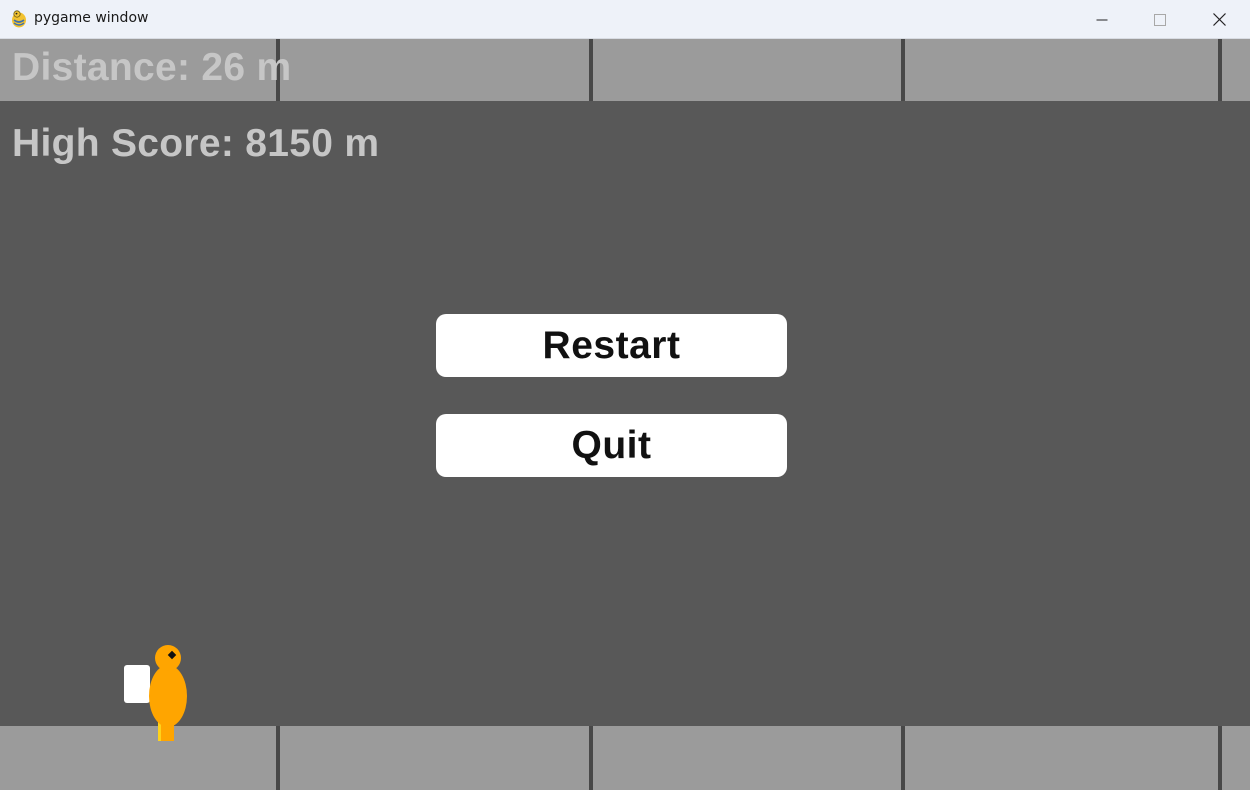 This screenshot has width=1250, height=790. I want to click on minimize-button, so click(1102, 19).